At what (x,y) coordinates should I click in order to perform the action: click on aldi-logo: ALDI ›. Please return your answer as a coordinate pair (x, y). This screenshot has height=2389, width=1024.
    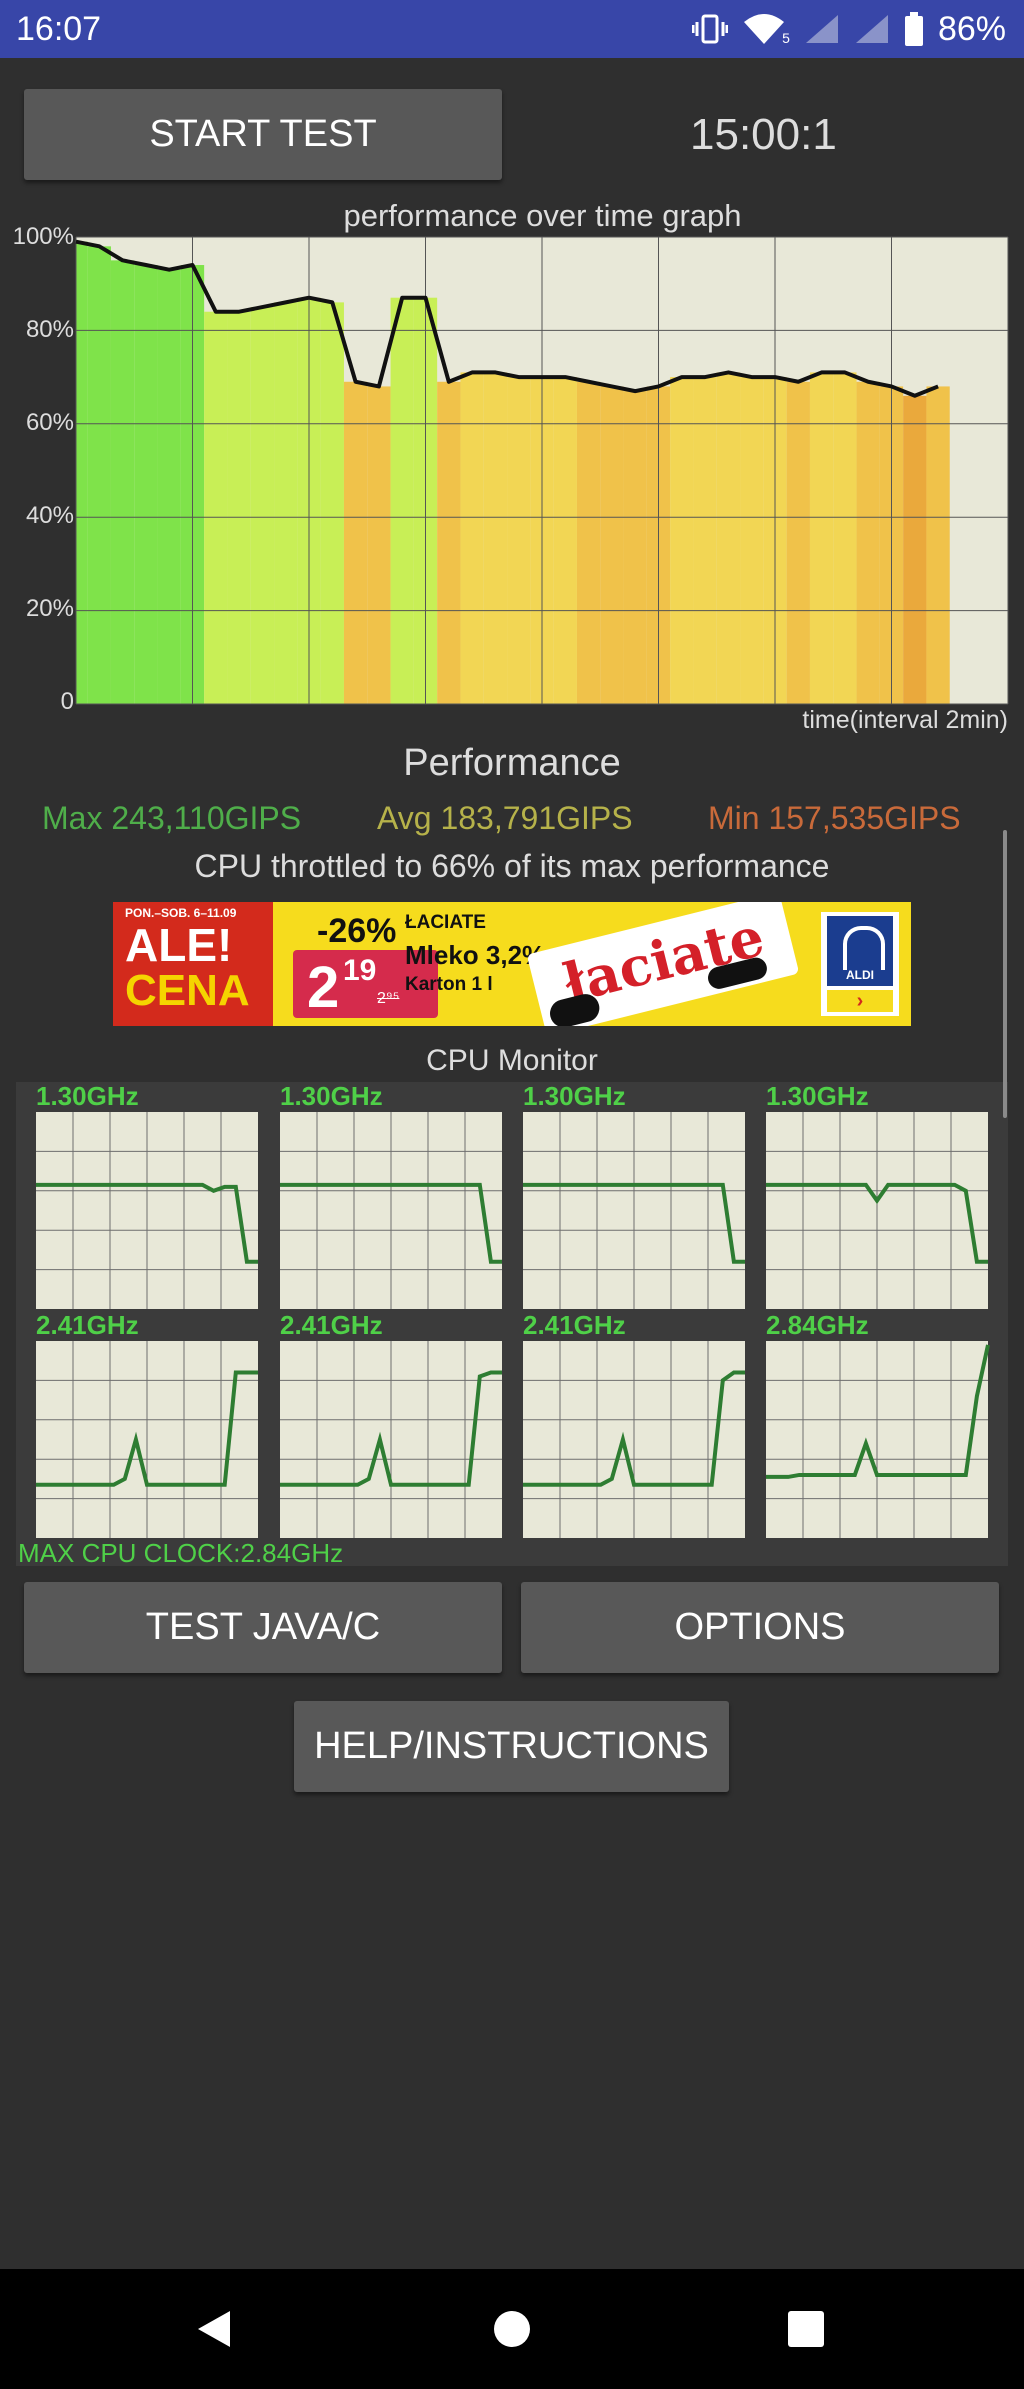
    Looking at the image, I should click on (860, 964).